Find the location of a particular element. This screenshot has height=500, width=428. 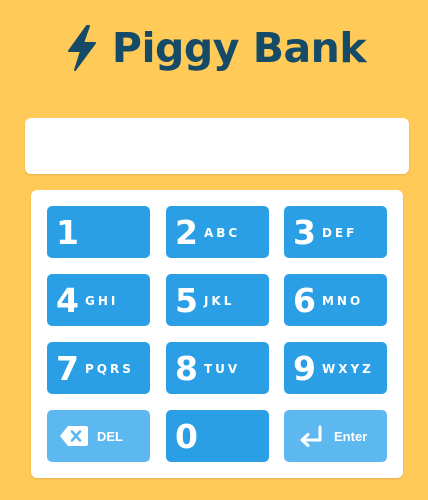

key-letters: MNO is located at coordinates (342, 301).